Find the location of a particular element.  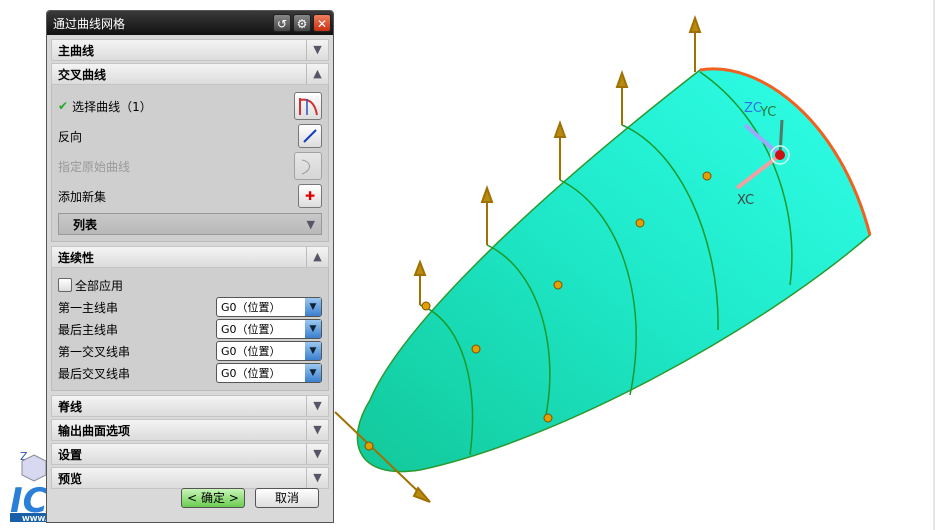

last-primary-select: G0（位置） ▼ is located at coordinates (269, 329).